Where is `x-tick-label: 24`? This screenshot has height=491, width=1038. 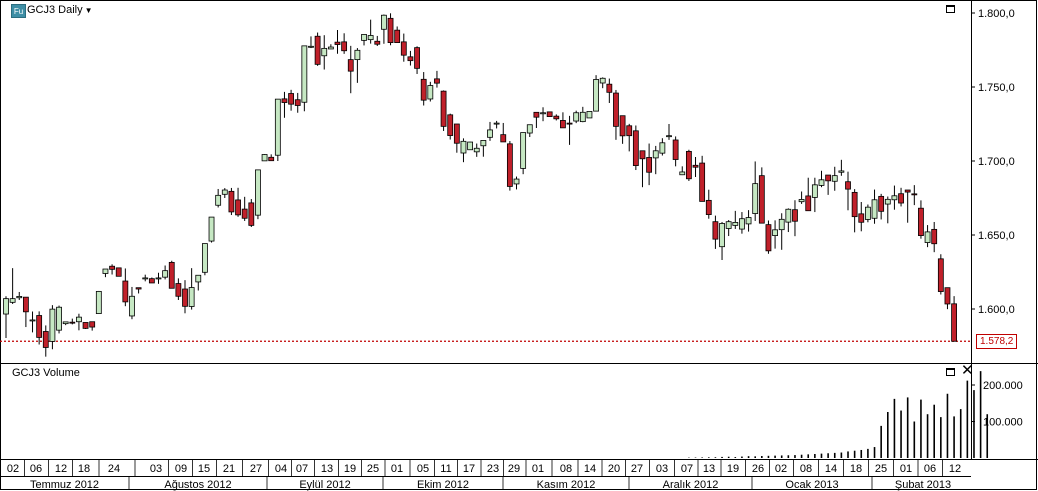
x-tick-label: 24 is located at coordinates (114, 469).